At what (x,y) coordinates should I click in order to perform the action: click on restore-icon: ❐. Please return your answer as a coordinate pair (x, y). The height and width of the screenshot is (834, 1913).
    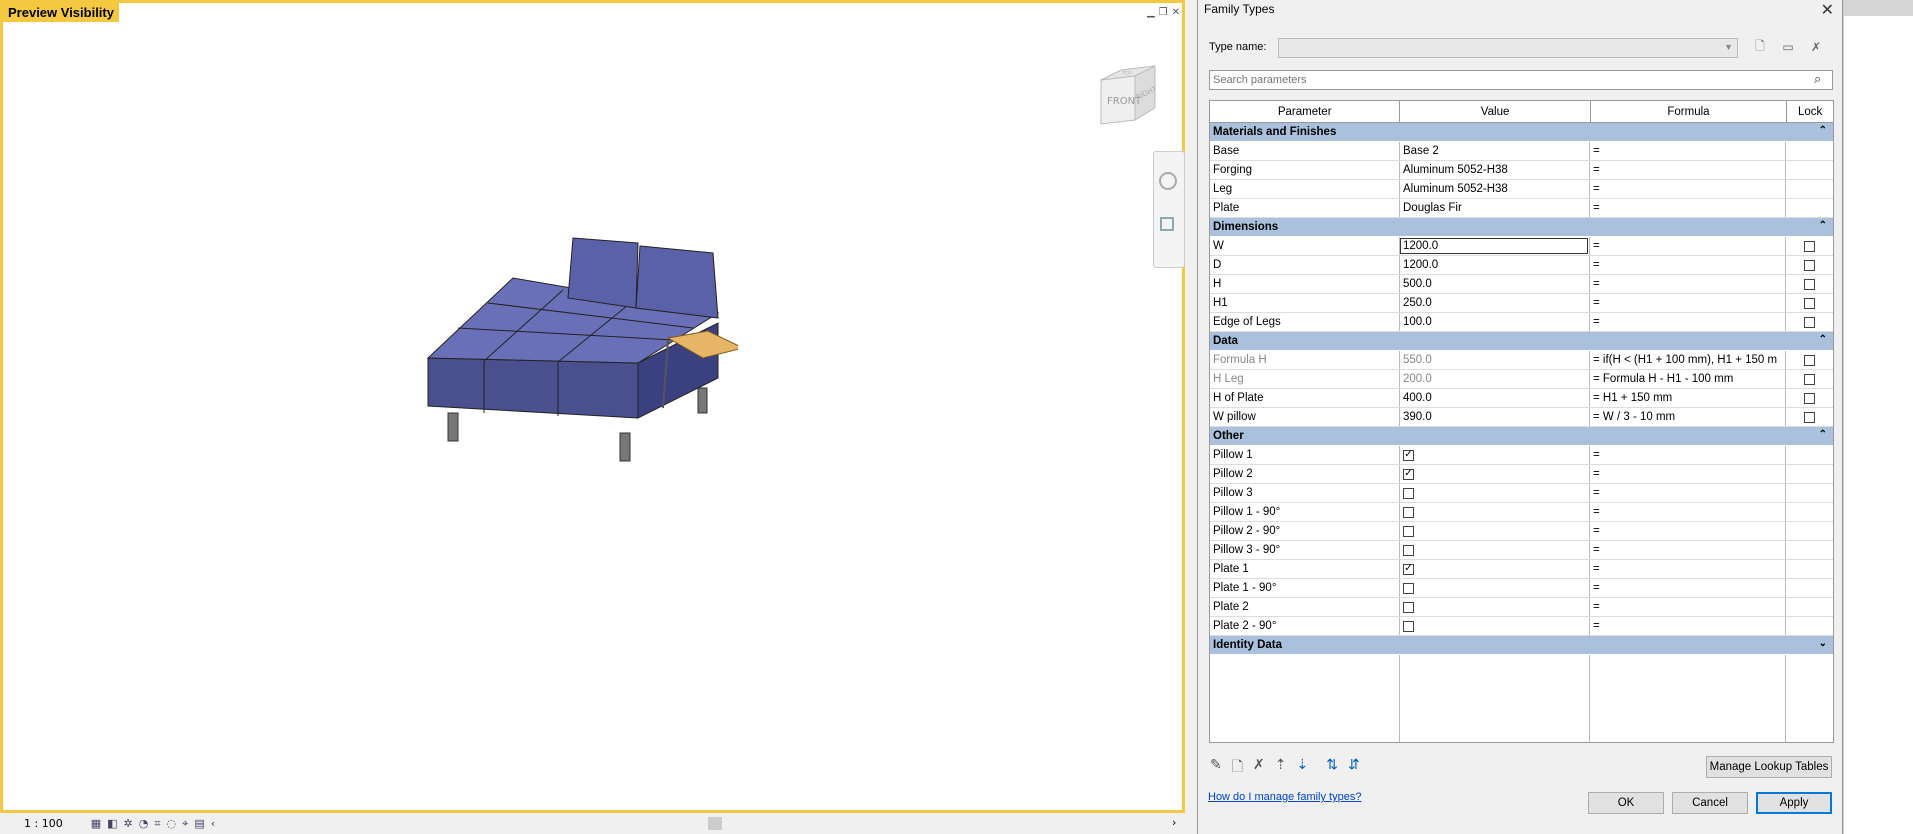
    Looking at the image, I should click on (1163, 12).